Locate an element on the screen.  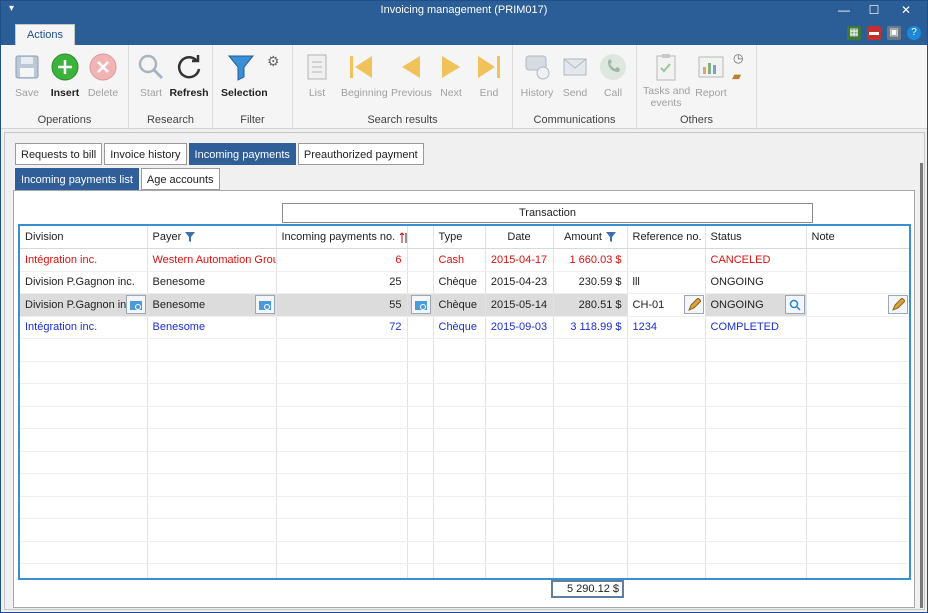
beginning-button: Beginning is located at coordinates (364, 75).